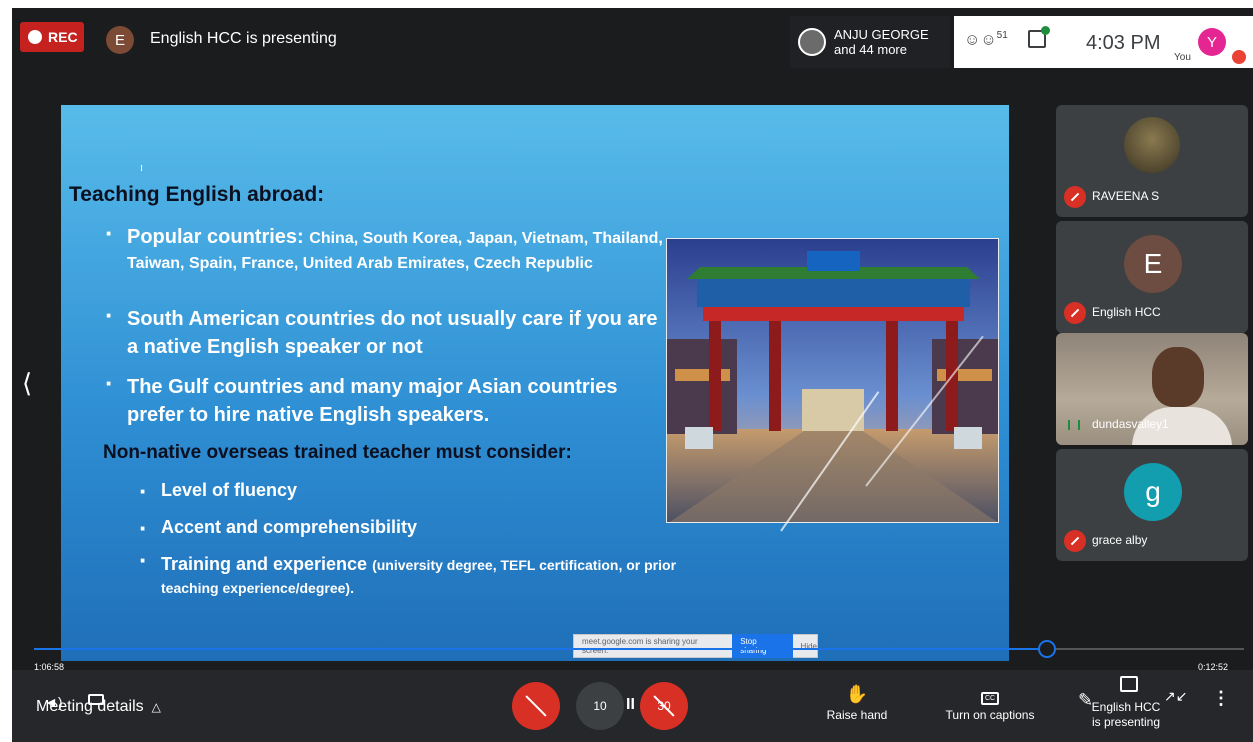 The image size is (1253, 742). Describe the element at coordinates (1126, 707) in the screenshot. I see `presenting-line1: English HCC` at that location.